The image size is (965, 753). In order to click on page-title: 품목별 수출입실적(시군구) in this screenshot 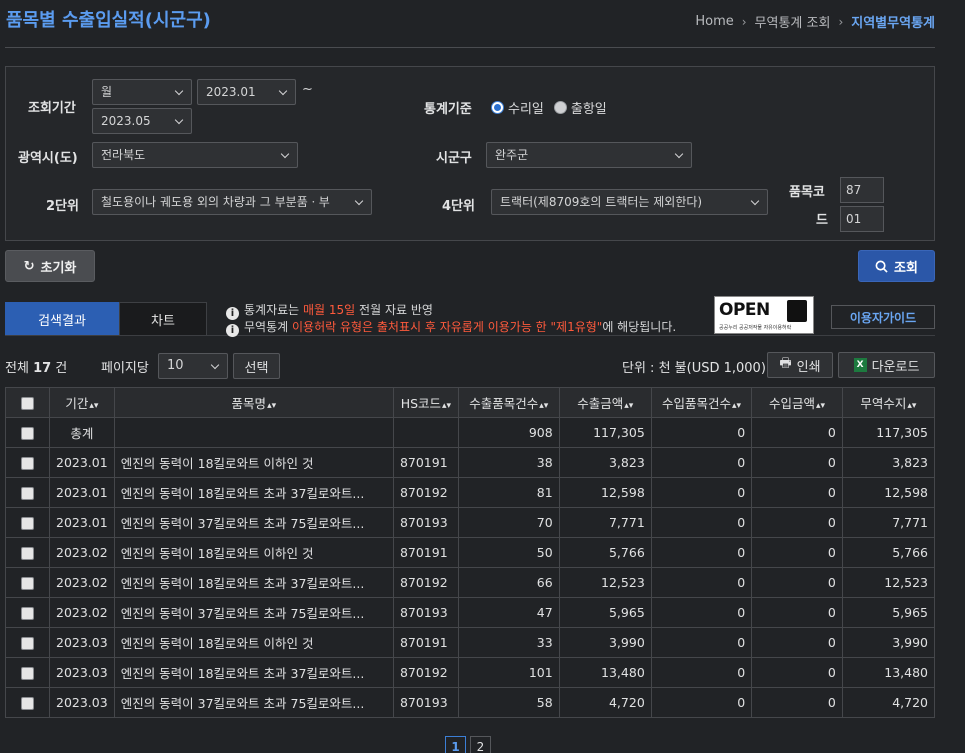, I will do `click(108, 20)`.